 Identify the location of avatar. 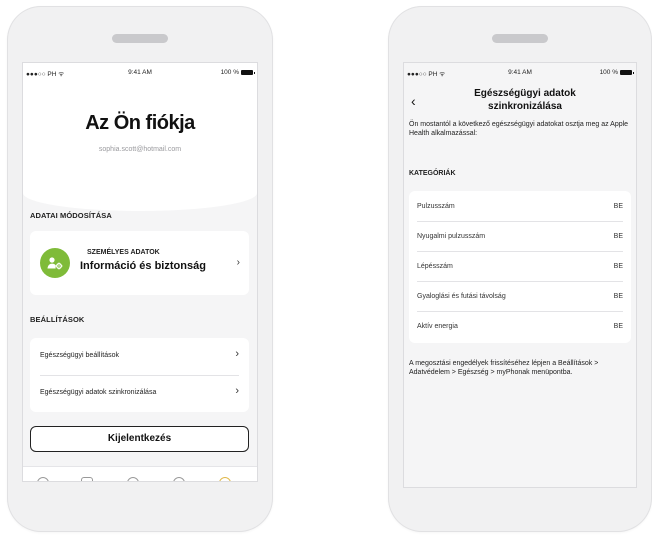
(55, 263).